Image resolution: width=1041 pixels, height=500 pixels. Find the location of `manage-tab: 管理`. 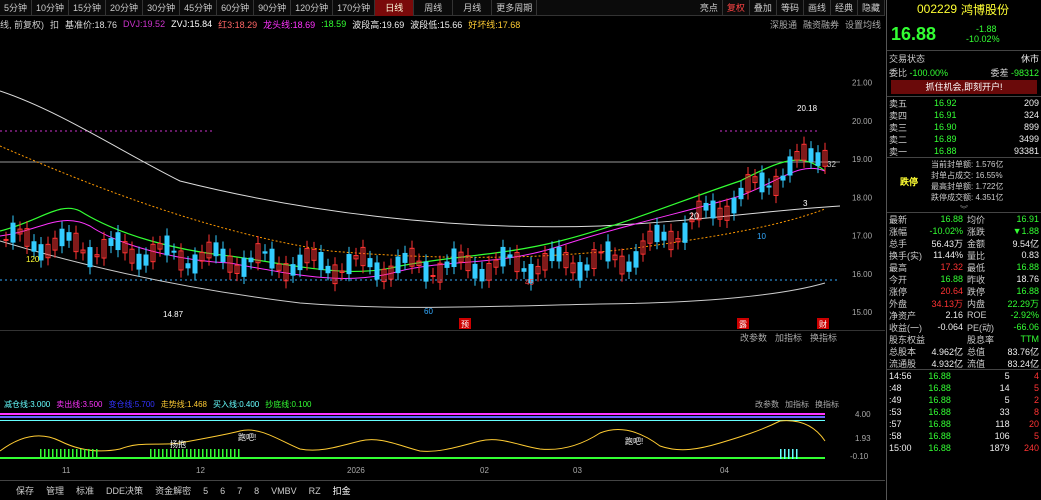

manage-tab: 管理 is located at coordinates (55, 490).